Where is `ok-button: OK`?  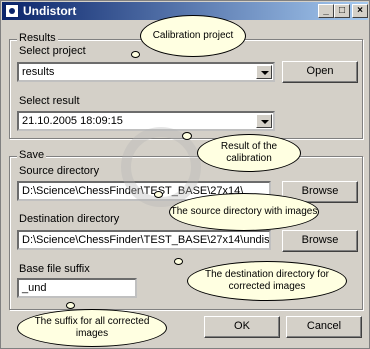
ok-button: OK is located at coordinates (242, 327).